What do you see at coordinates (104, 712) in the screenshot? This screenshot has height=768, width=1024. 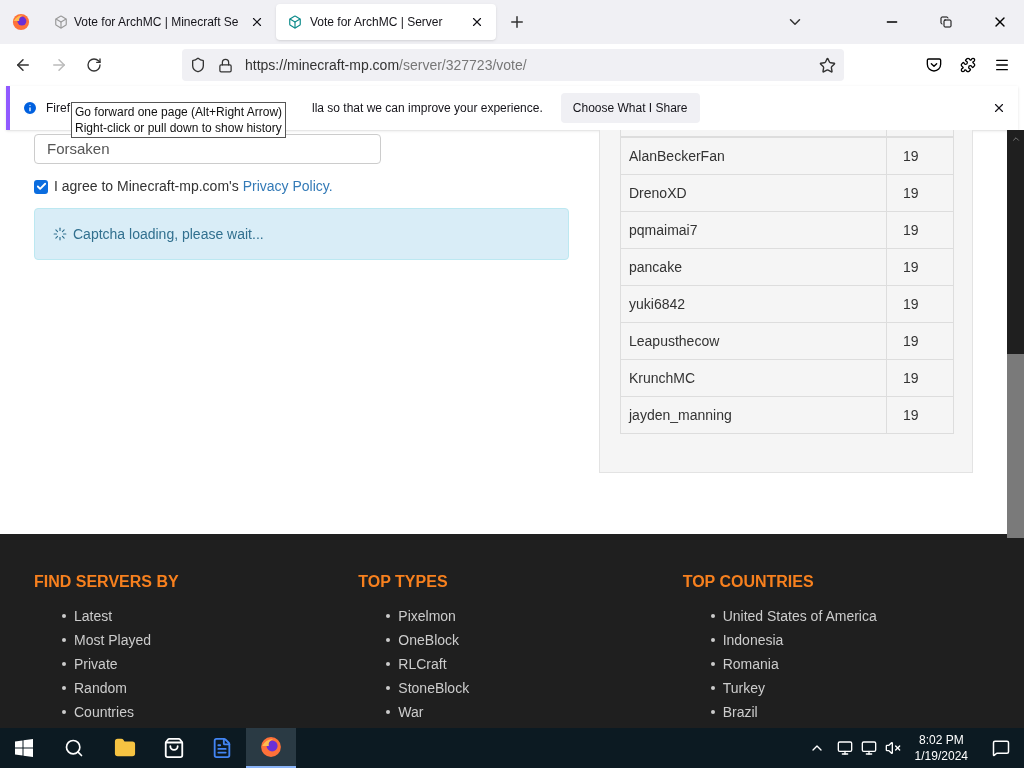 I see `footer-link: Countries` at bounding box center [104, 712].